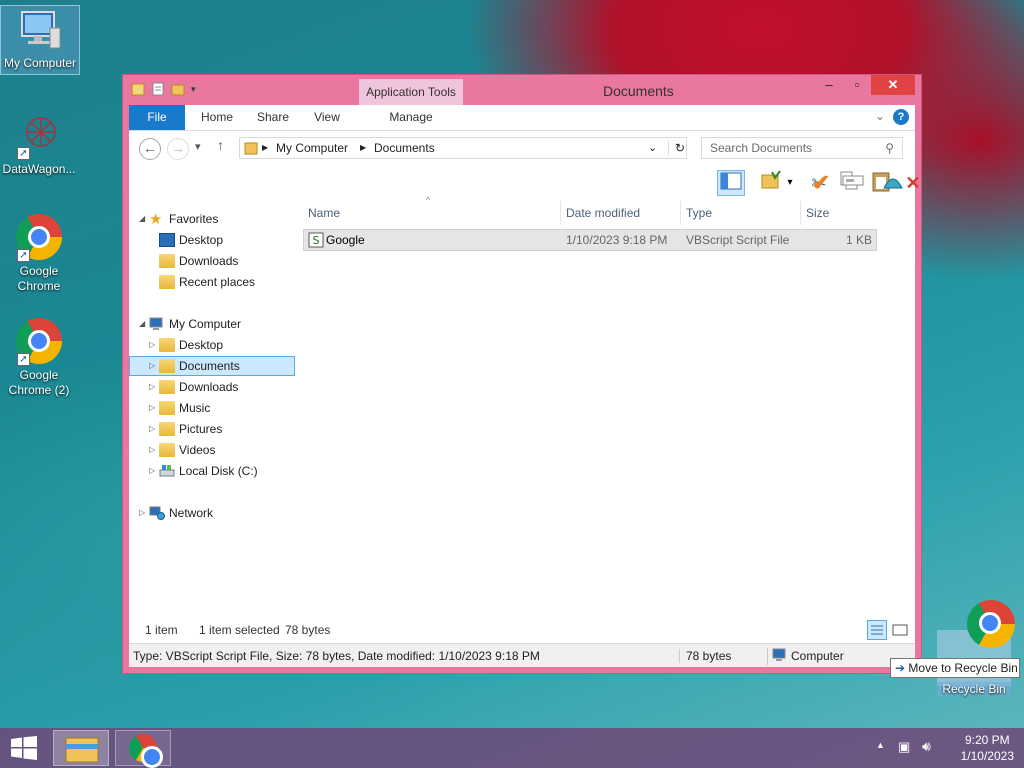 The image size is (1024, 768). I want to click on column-header-date-modified: Date modified, so click(621, 213).